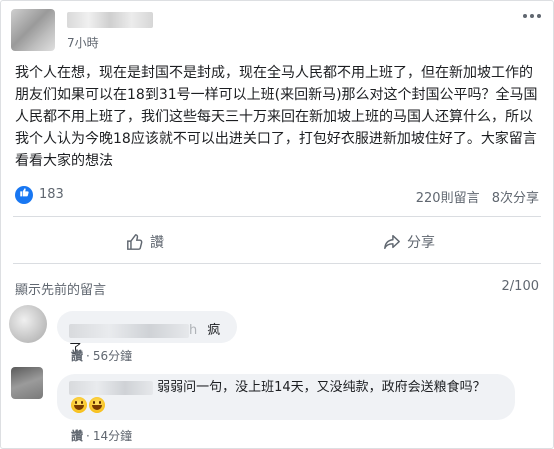 The width and height of the screenshot is (554, 449). What do you see at coordinates (157, 243) in the screenshot?
I see `like-button-label: 讚` at bounding box center [157, 243].